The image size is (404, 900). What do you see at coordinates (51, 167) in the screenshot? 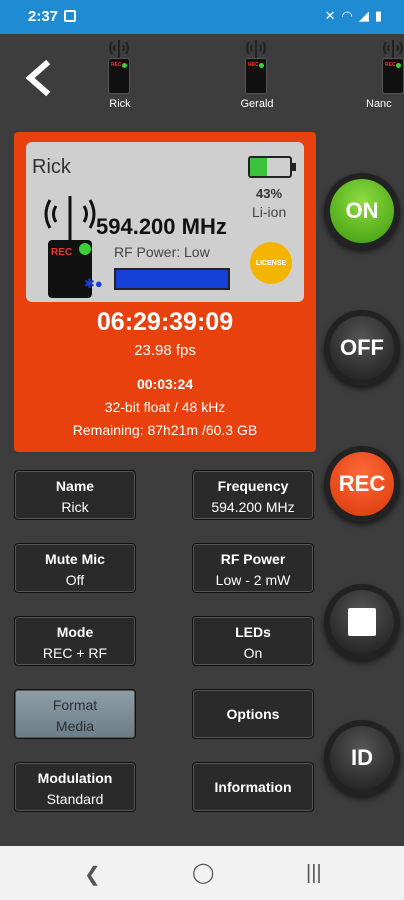
I see `lcd-device-name: Rick` at bounding box center [51, 167].